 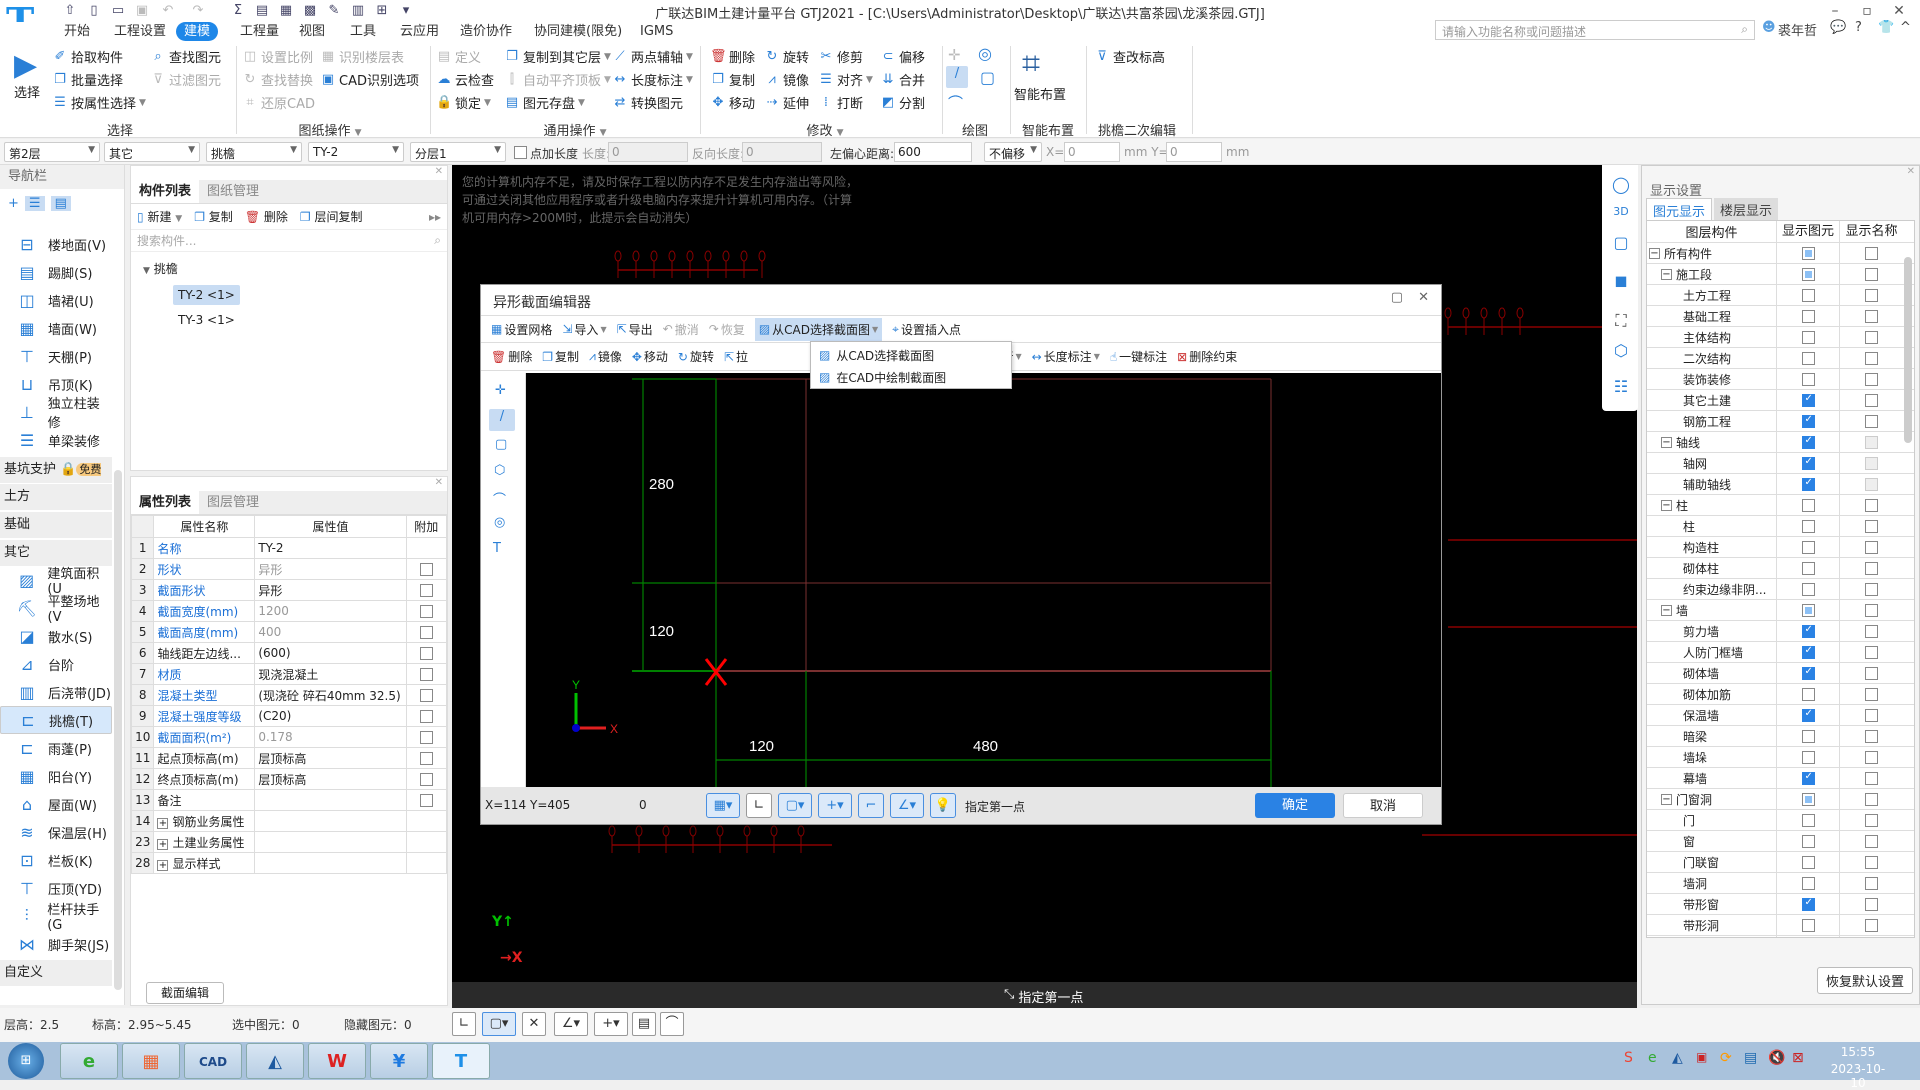 What do you see at coordinates (56, 804) in the screenshot?
I see `nav-item: ⌂ 屋面(W)` at bounding box center [56, 804].